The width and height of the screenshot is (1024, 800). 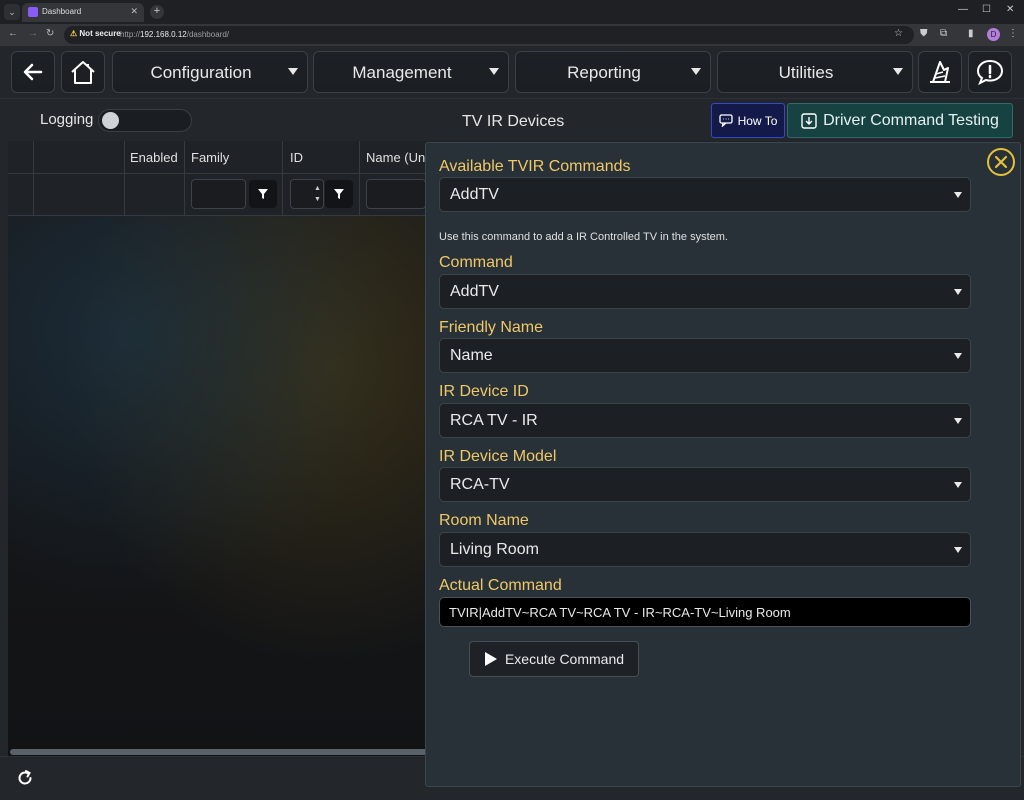 What do you see at coordinates (1013, 33) in the screenshot?
I see `browser-menu-icon: ⋮` at bounding box center [1013, 33].